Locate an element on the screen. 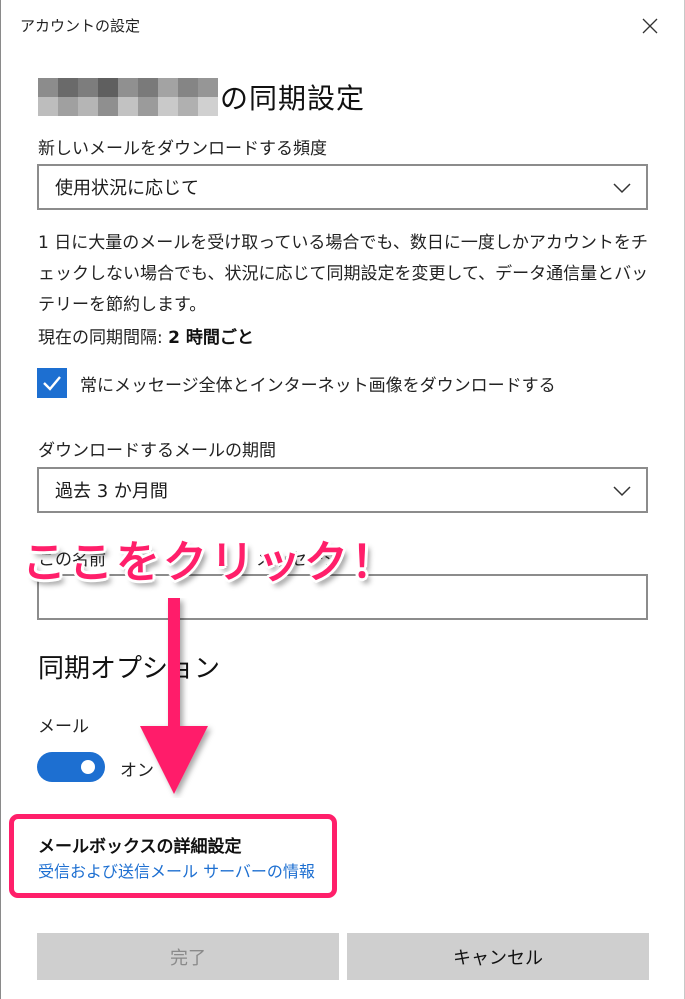 This screenshot has height=999, width=685. download-full-checkbox is located at coordinates (52, 383).